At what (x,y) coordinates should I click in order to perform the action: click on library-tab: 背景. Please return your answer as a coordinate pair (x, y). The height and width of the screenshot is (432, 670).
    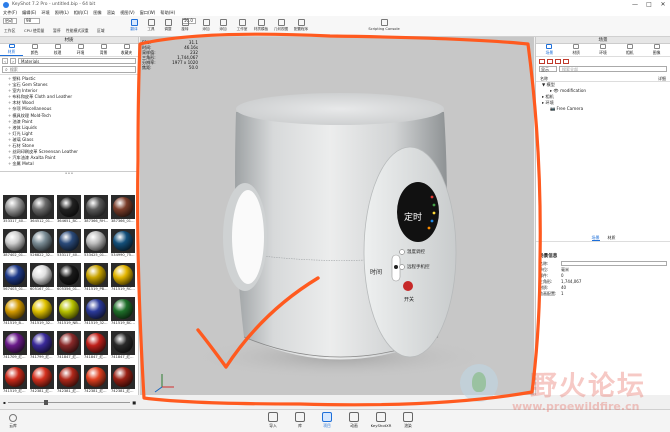
    Looking at the image, I should click on (103, 50).